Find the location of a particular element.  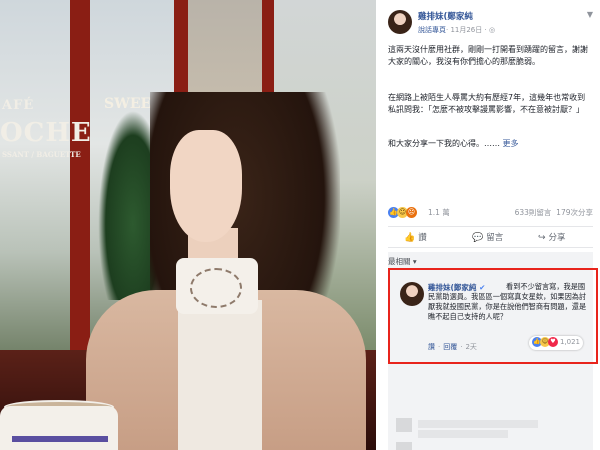

share-button-label: 分享 is located at coordinates (557, 238).